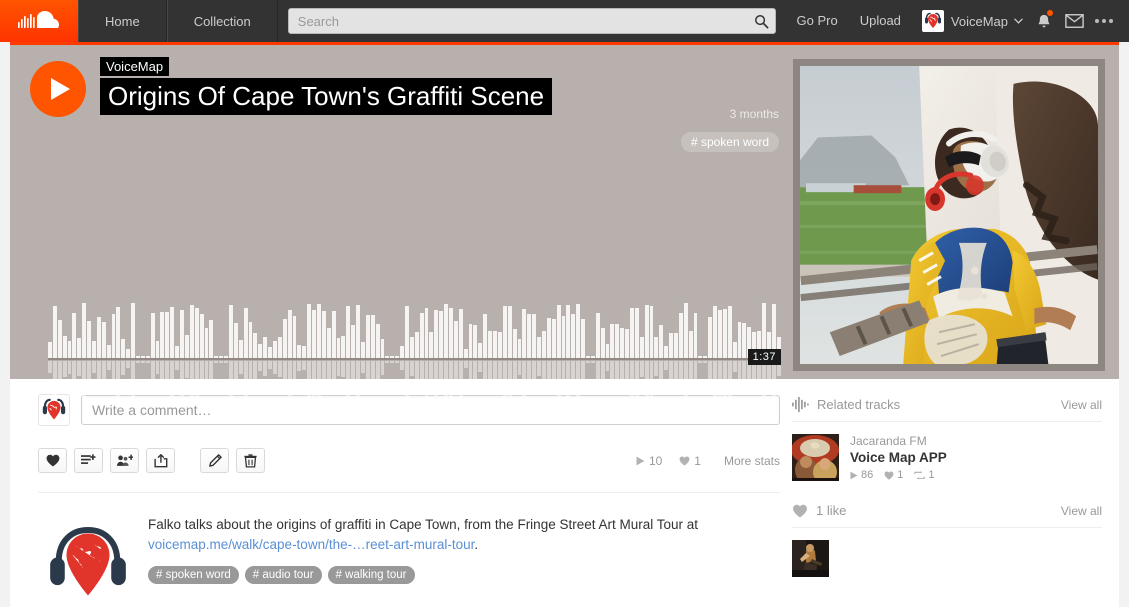 The width and height of the screenshot is (1129, 607). I want to click on genre-tag: # spoken word, so click(729, 142).